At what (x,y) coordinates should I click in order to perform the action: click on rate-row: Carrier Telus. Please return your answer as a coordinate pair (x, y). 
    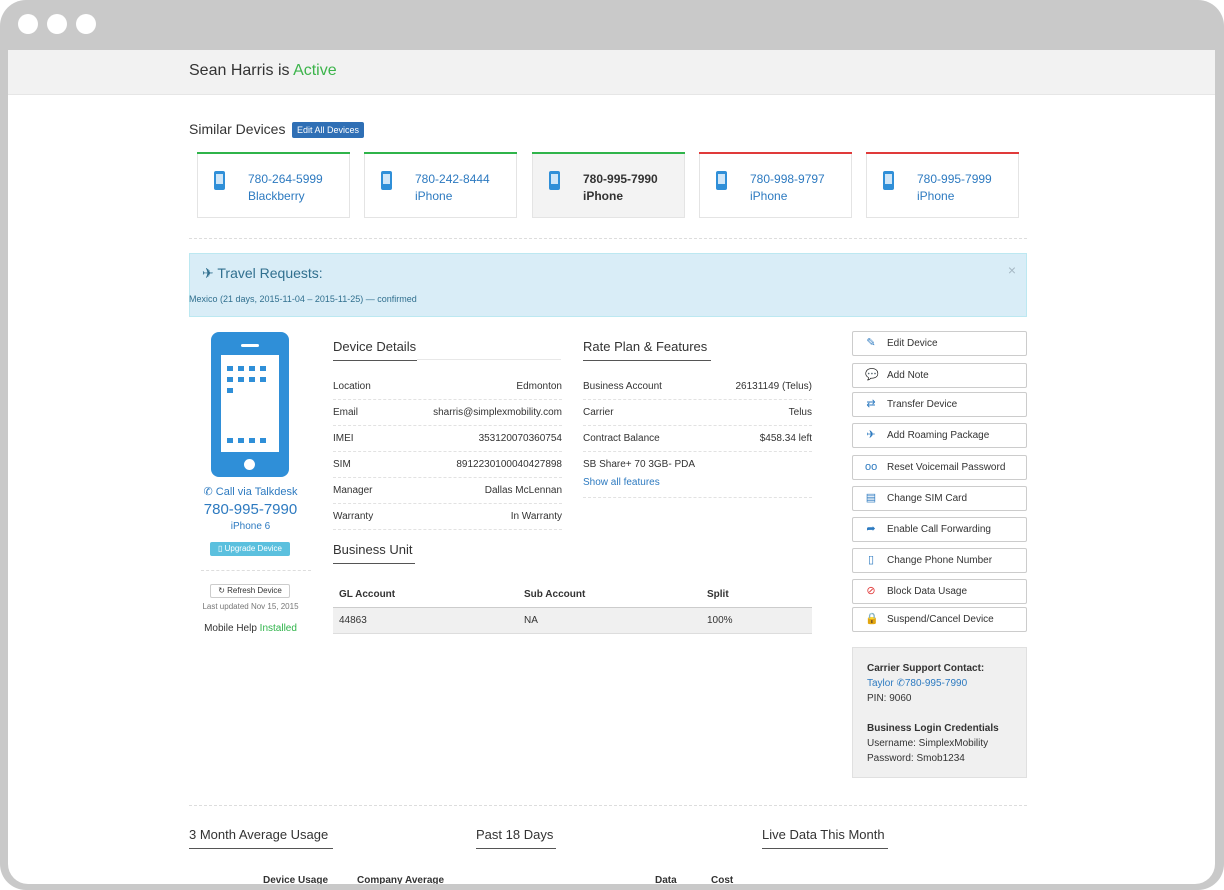
    Looking at the image, I should click on (697, 413).